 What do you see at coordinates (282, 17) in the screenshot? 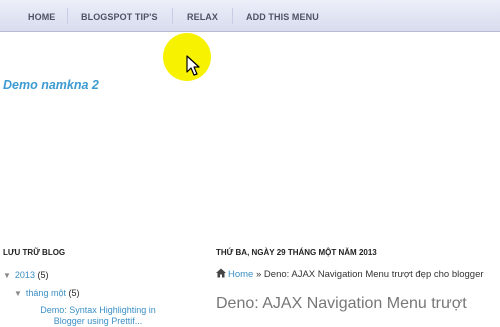
I see `nav-item-add-this-menu: ADD THIS MENU` at bounding box center [282, 17].